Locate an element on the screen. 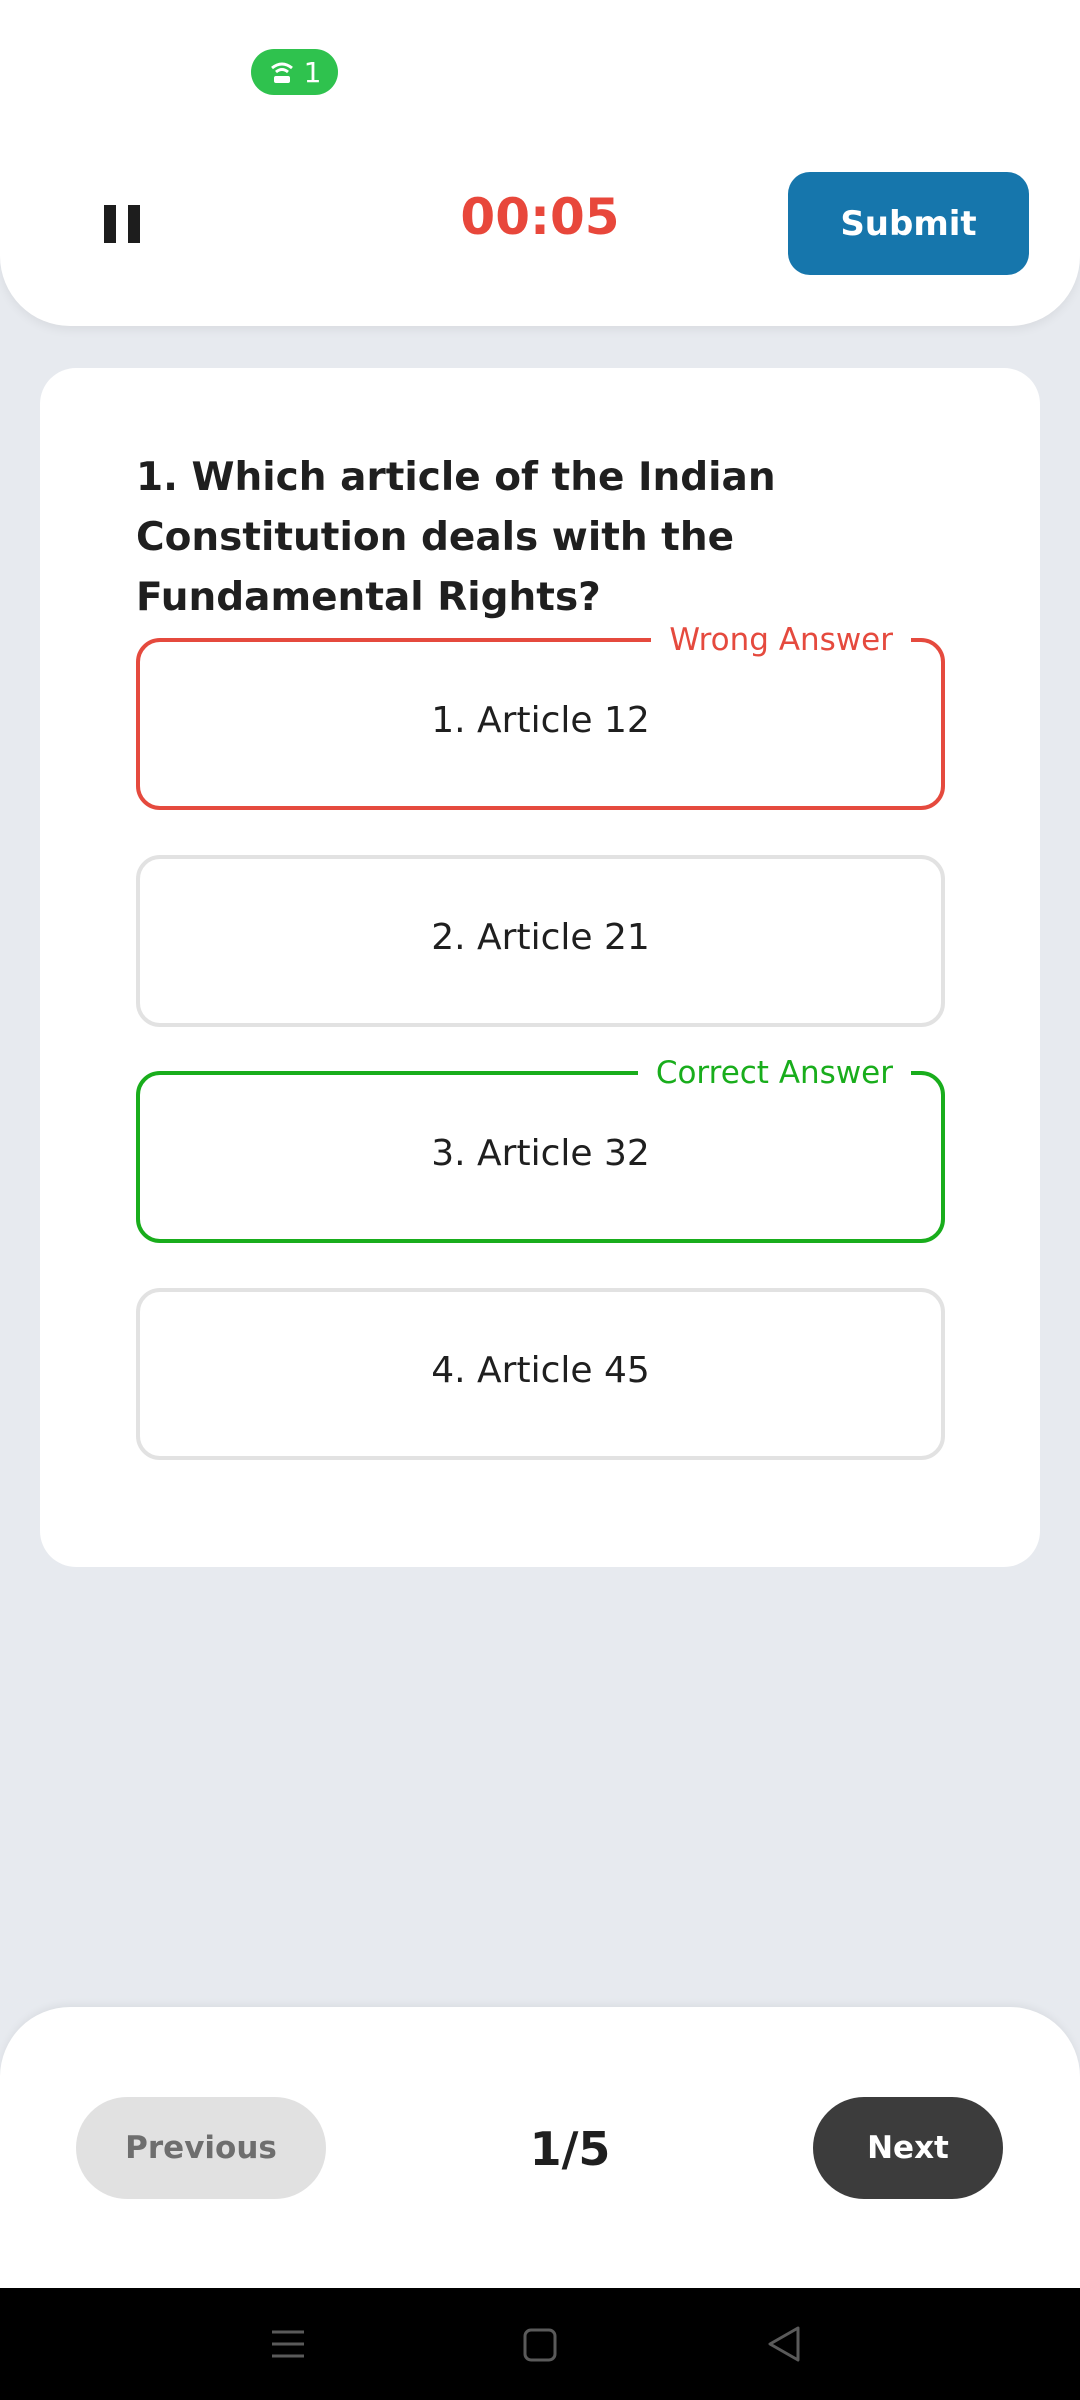 Image resolution: width=1080 pixels, height=2400 pixels. wrong-answer-tag: Wrong Answer is located at coordinates (781, 640).